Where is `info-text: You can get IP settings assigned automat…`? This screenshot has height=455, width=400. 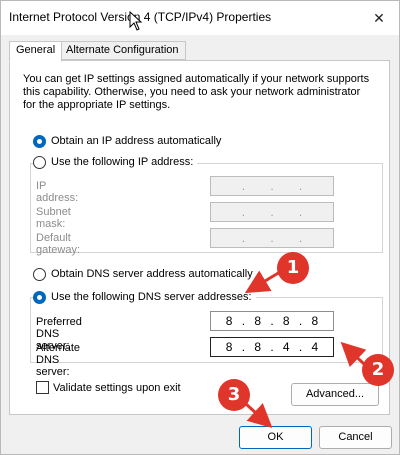
info-text: You can get IP settings assigned automat… is located at coordinates (196, 92).